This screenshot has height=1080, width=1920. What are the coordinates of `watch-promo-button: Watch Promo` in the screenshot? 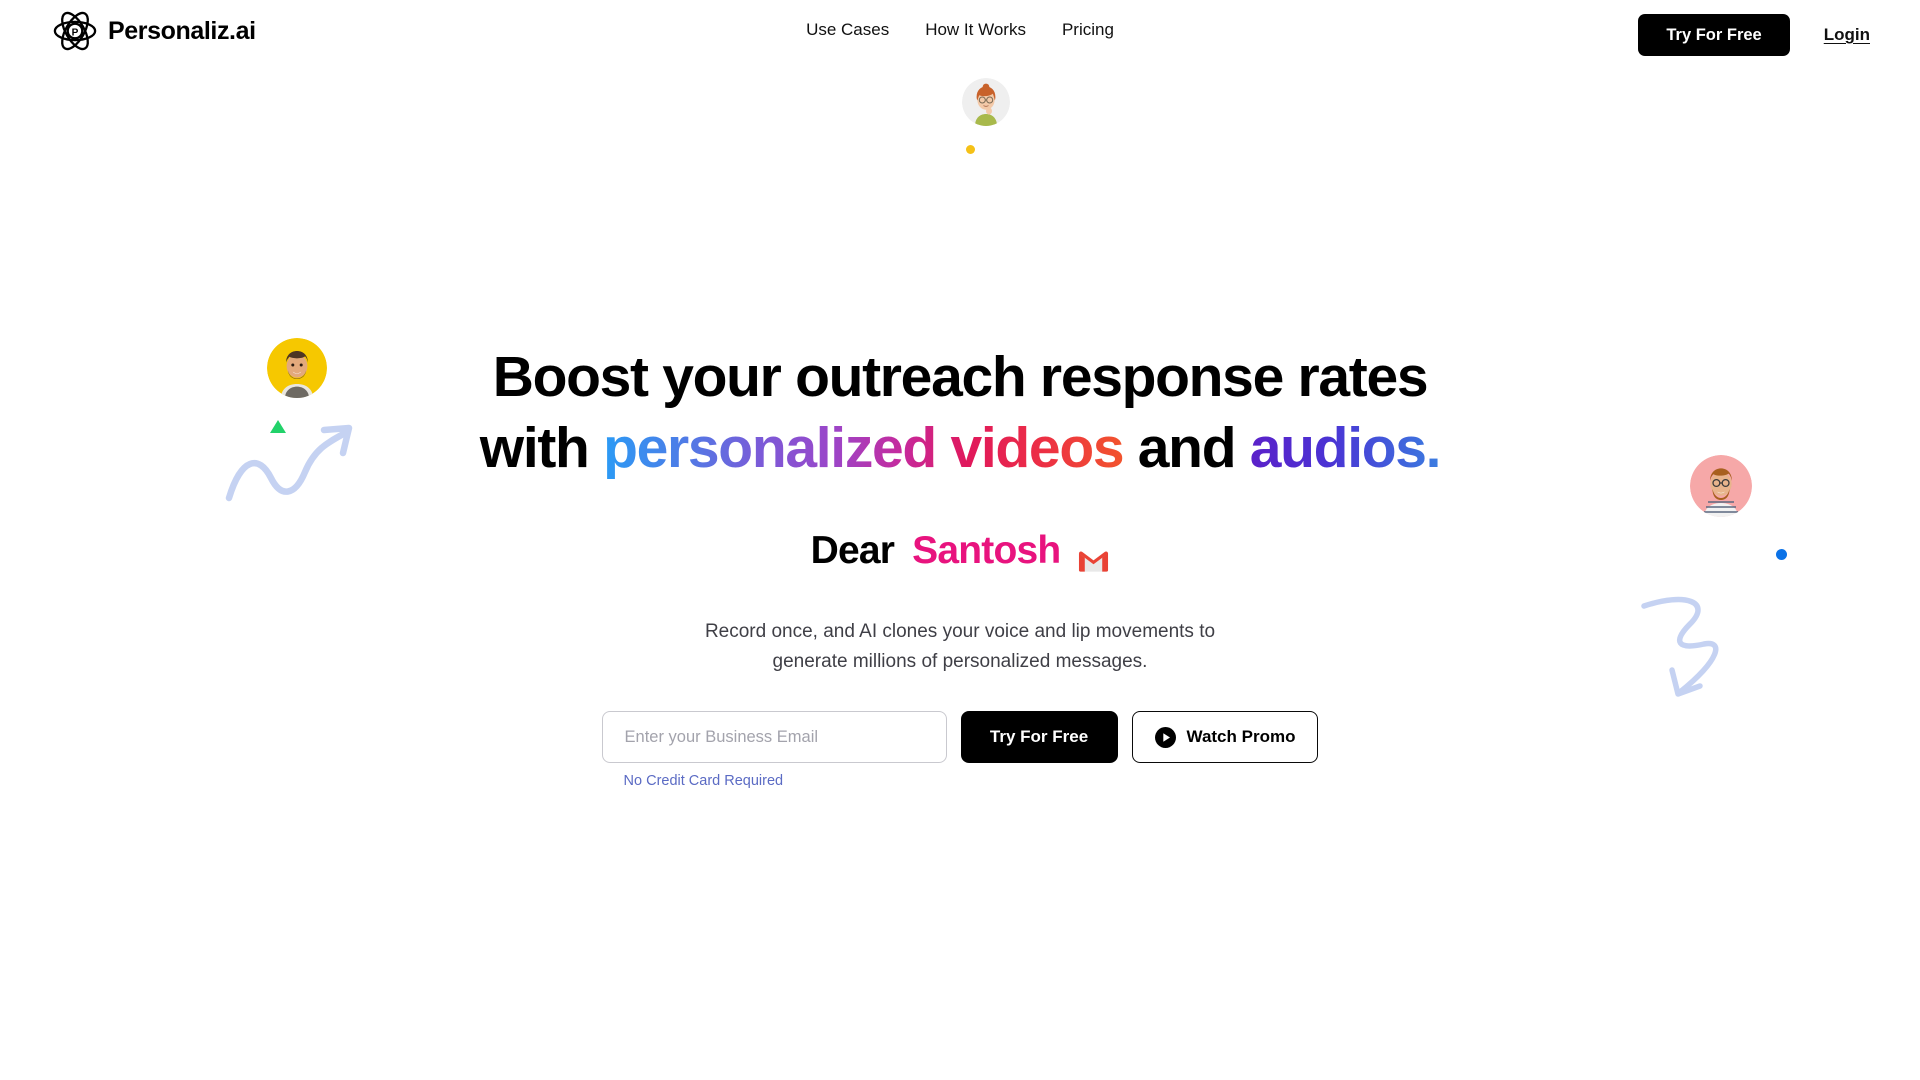 It's located at (1225, 737).